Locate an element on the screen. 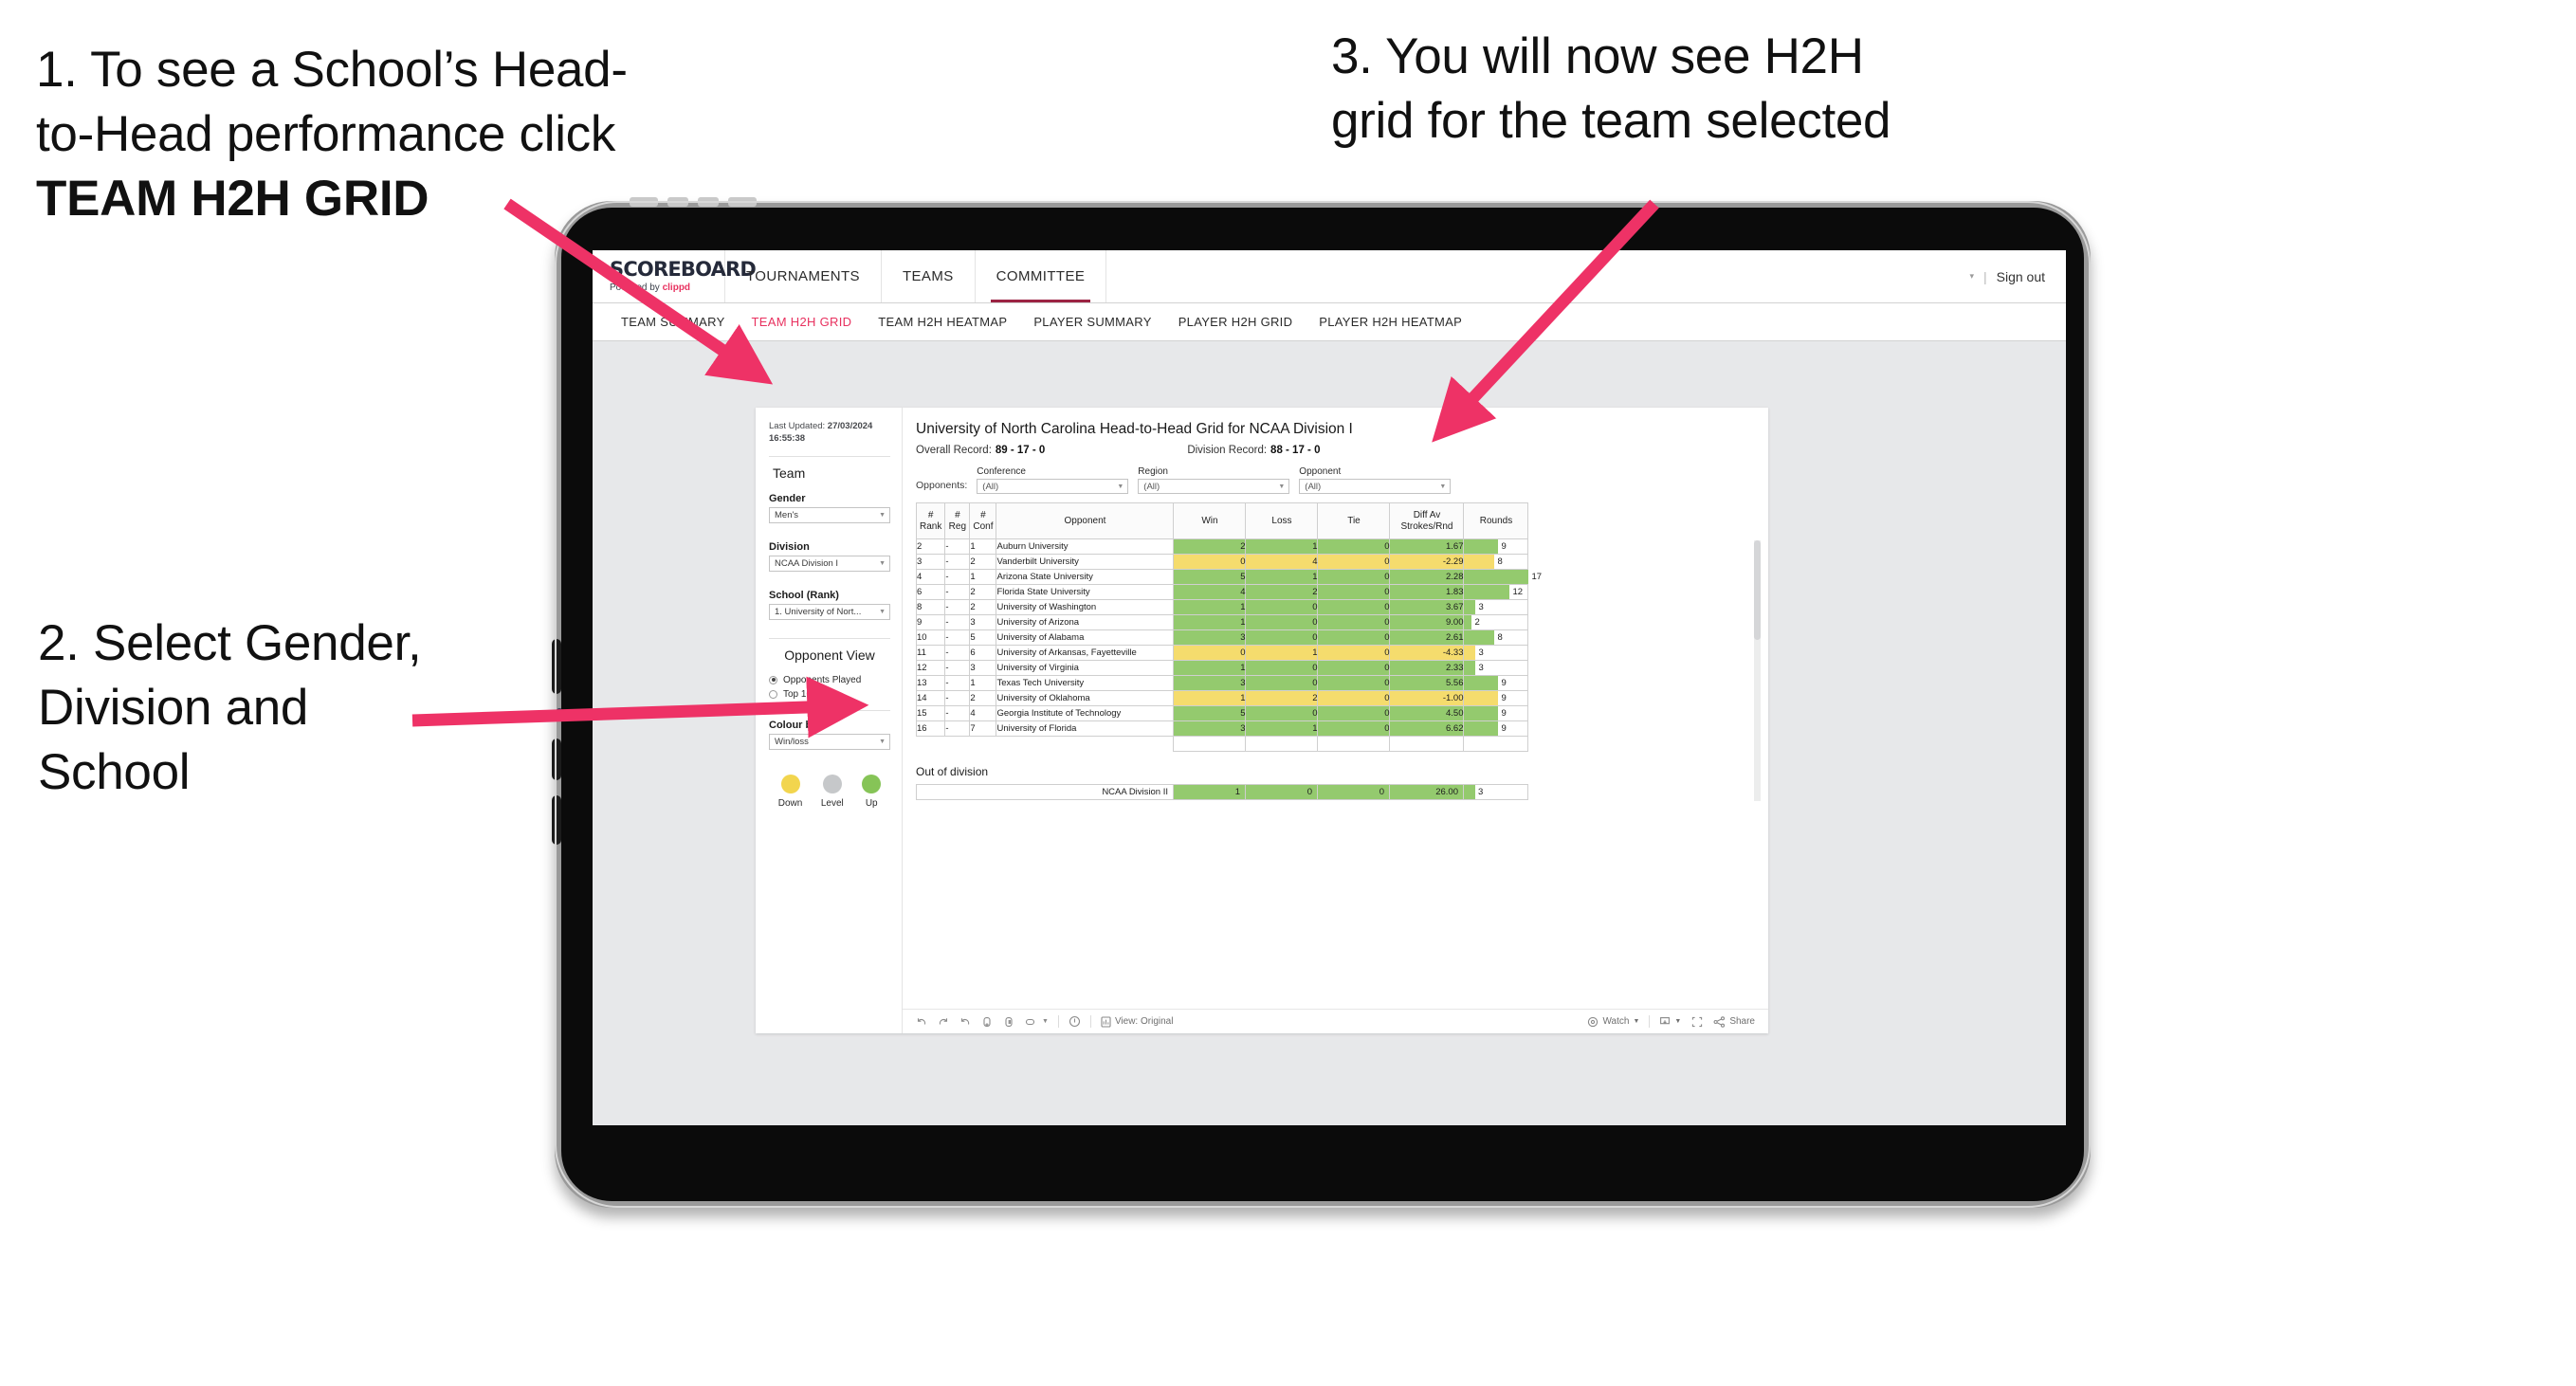 The image size is (2576, 1386). cell-tie: 0 is located at coordinates (1354, 653).